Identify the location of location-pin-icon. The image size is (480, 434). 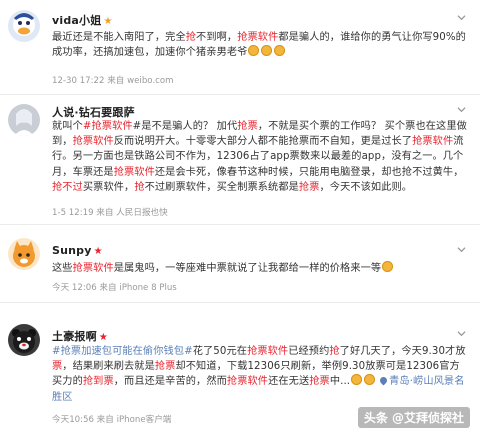
(383, 380).